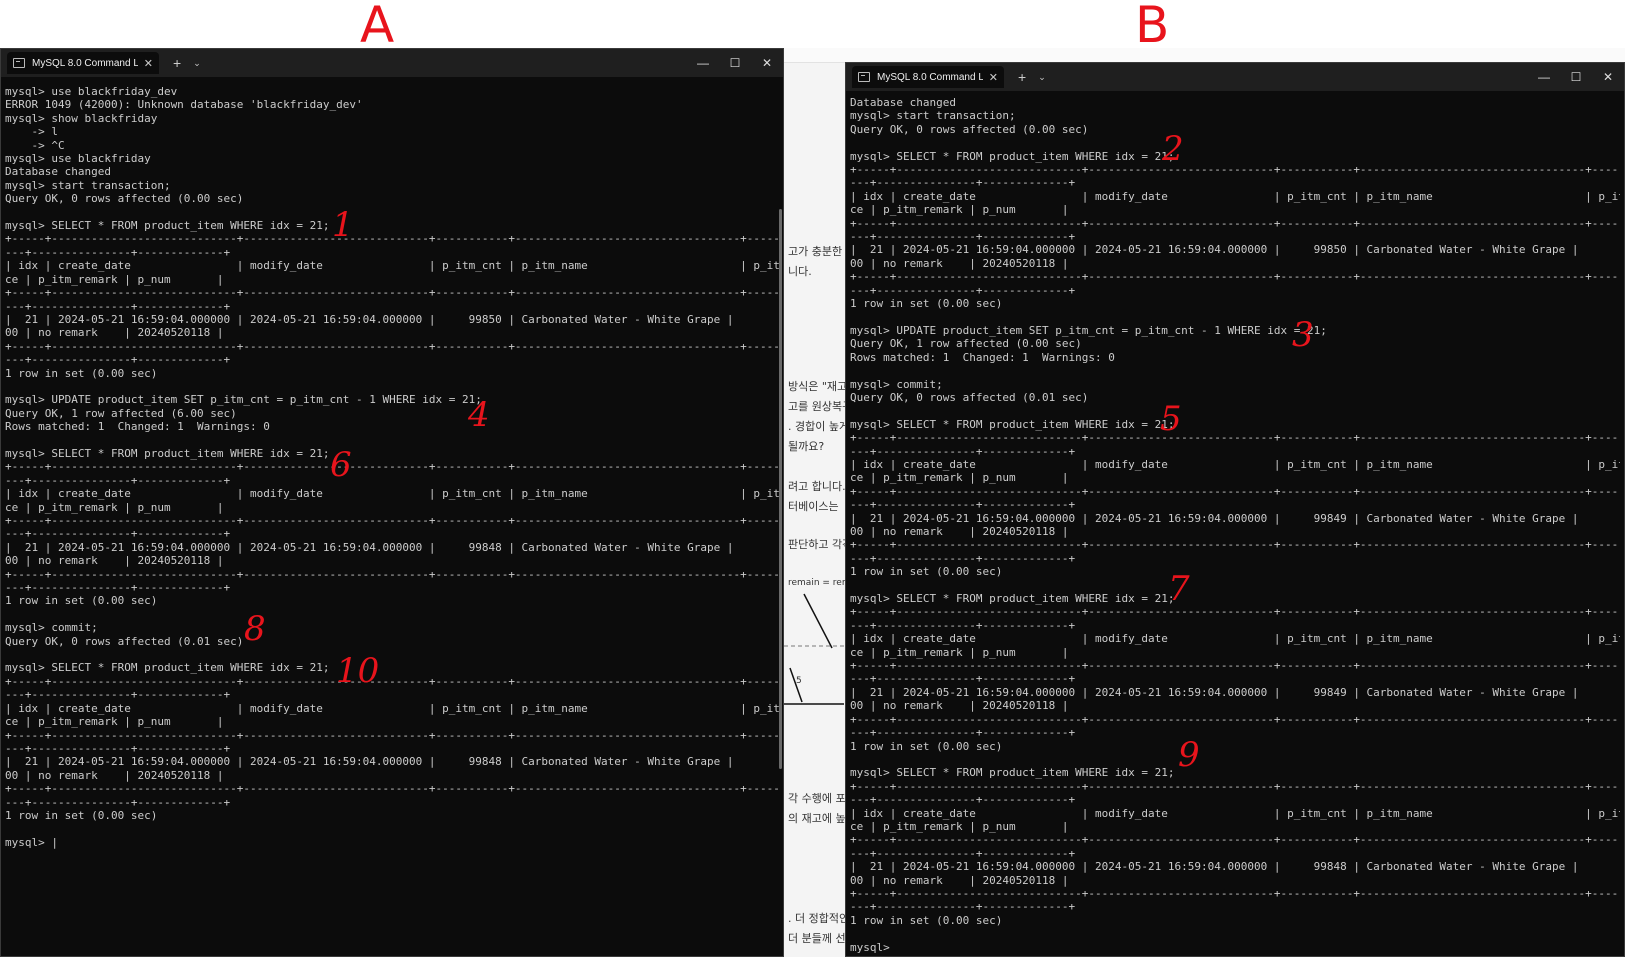  Describe the element at coordinates (814, 649) in the screenshot. I see `background-sequence-diagram` at that location.